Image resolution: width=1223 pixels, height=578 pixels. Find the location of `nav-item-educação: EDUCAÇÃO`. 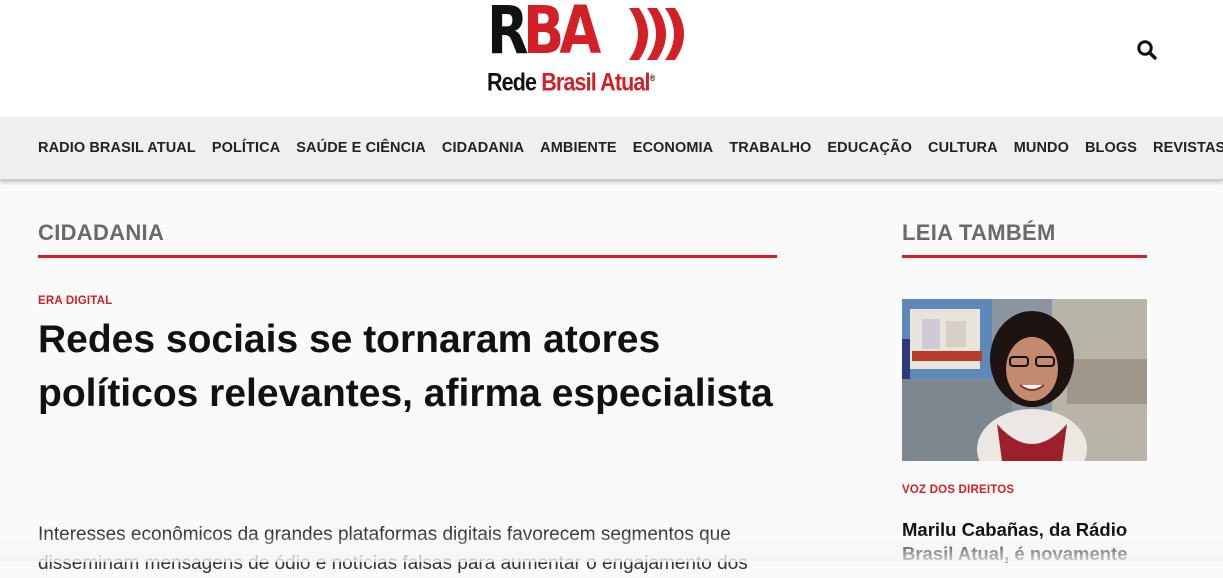

nav-item-educação: EDUCAÇÃO is located at coordinates (869, 148).